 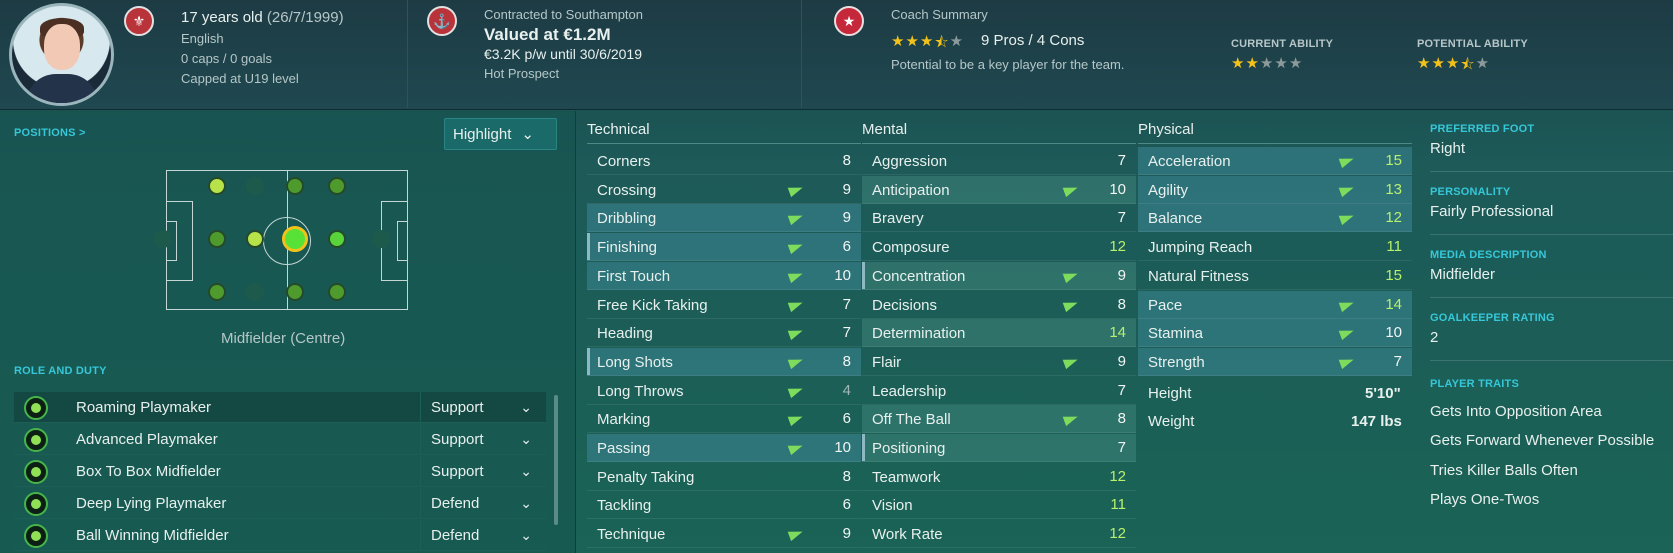 I want to click on attribute-name: Determination, so click(x=919, y=334).